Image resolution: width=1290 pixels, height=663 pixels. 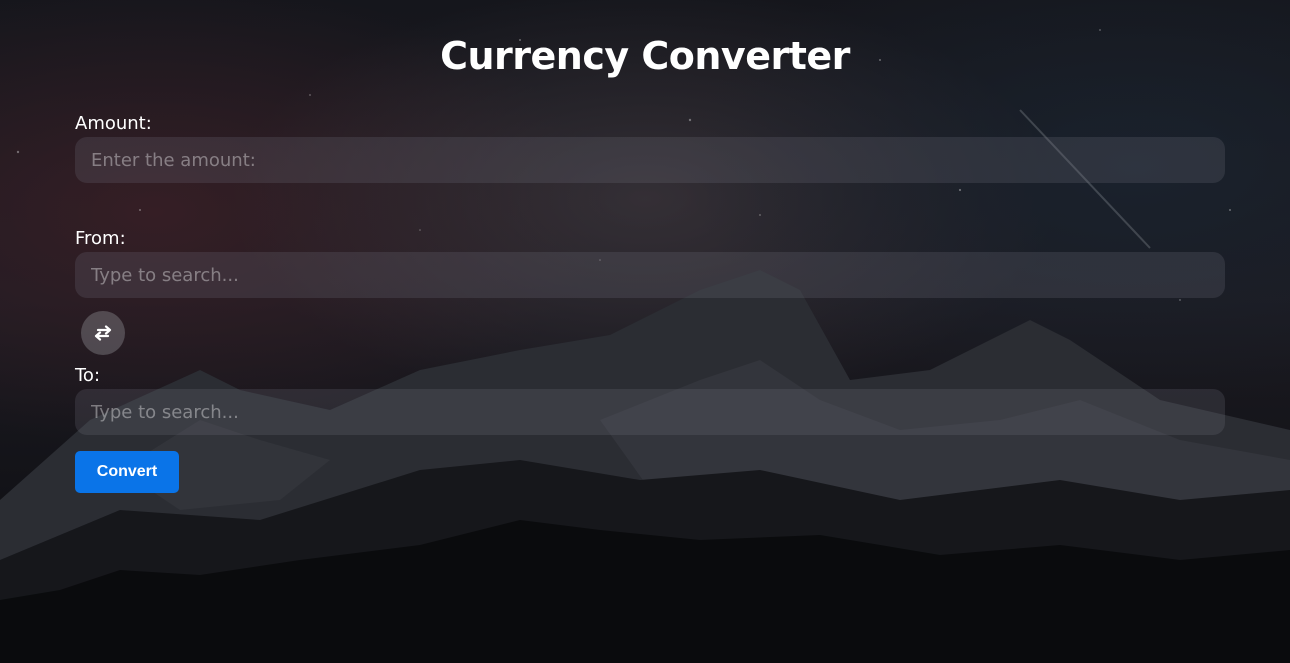 What do you see at coordinates (88, 375) in the screenshot?
I see `to-label: To:` at bounding box center [88, 375].